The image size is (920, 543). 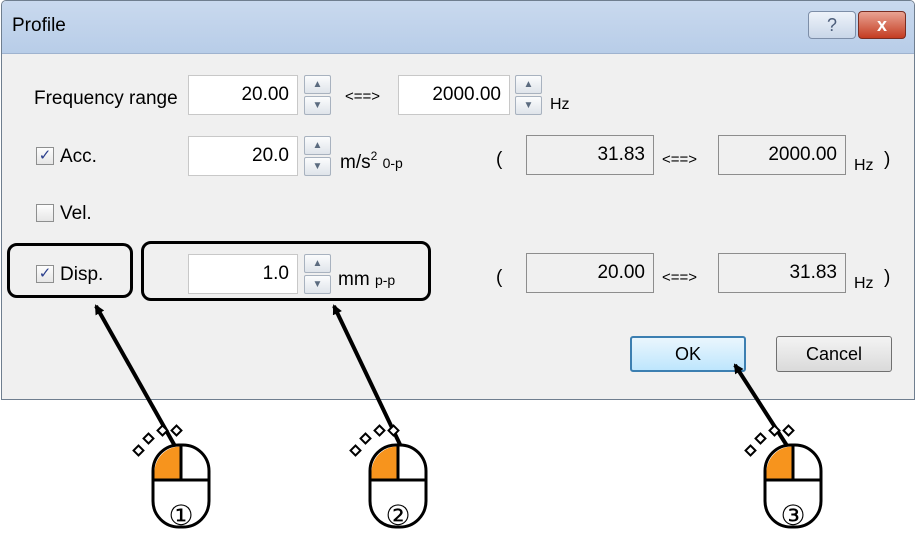 I want to click on mouse-icon-2: ②, so click(x=388, y=478).